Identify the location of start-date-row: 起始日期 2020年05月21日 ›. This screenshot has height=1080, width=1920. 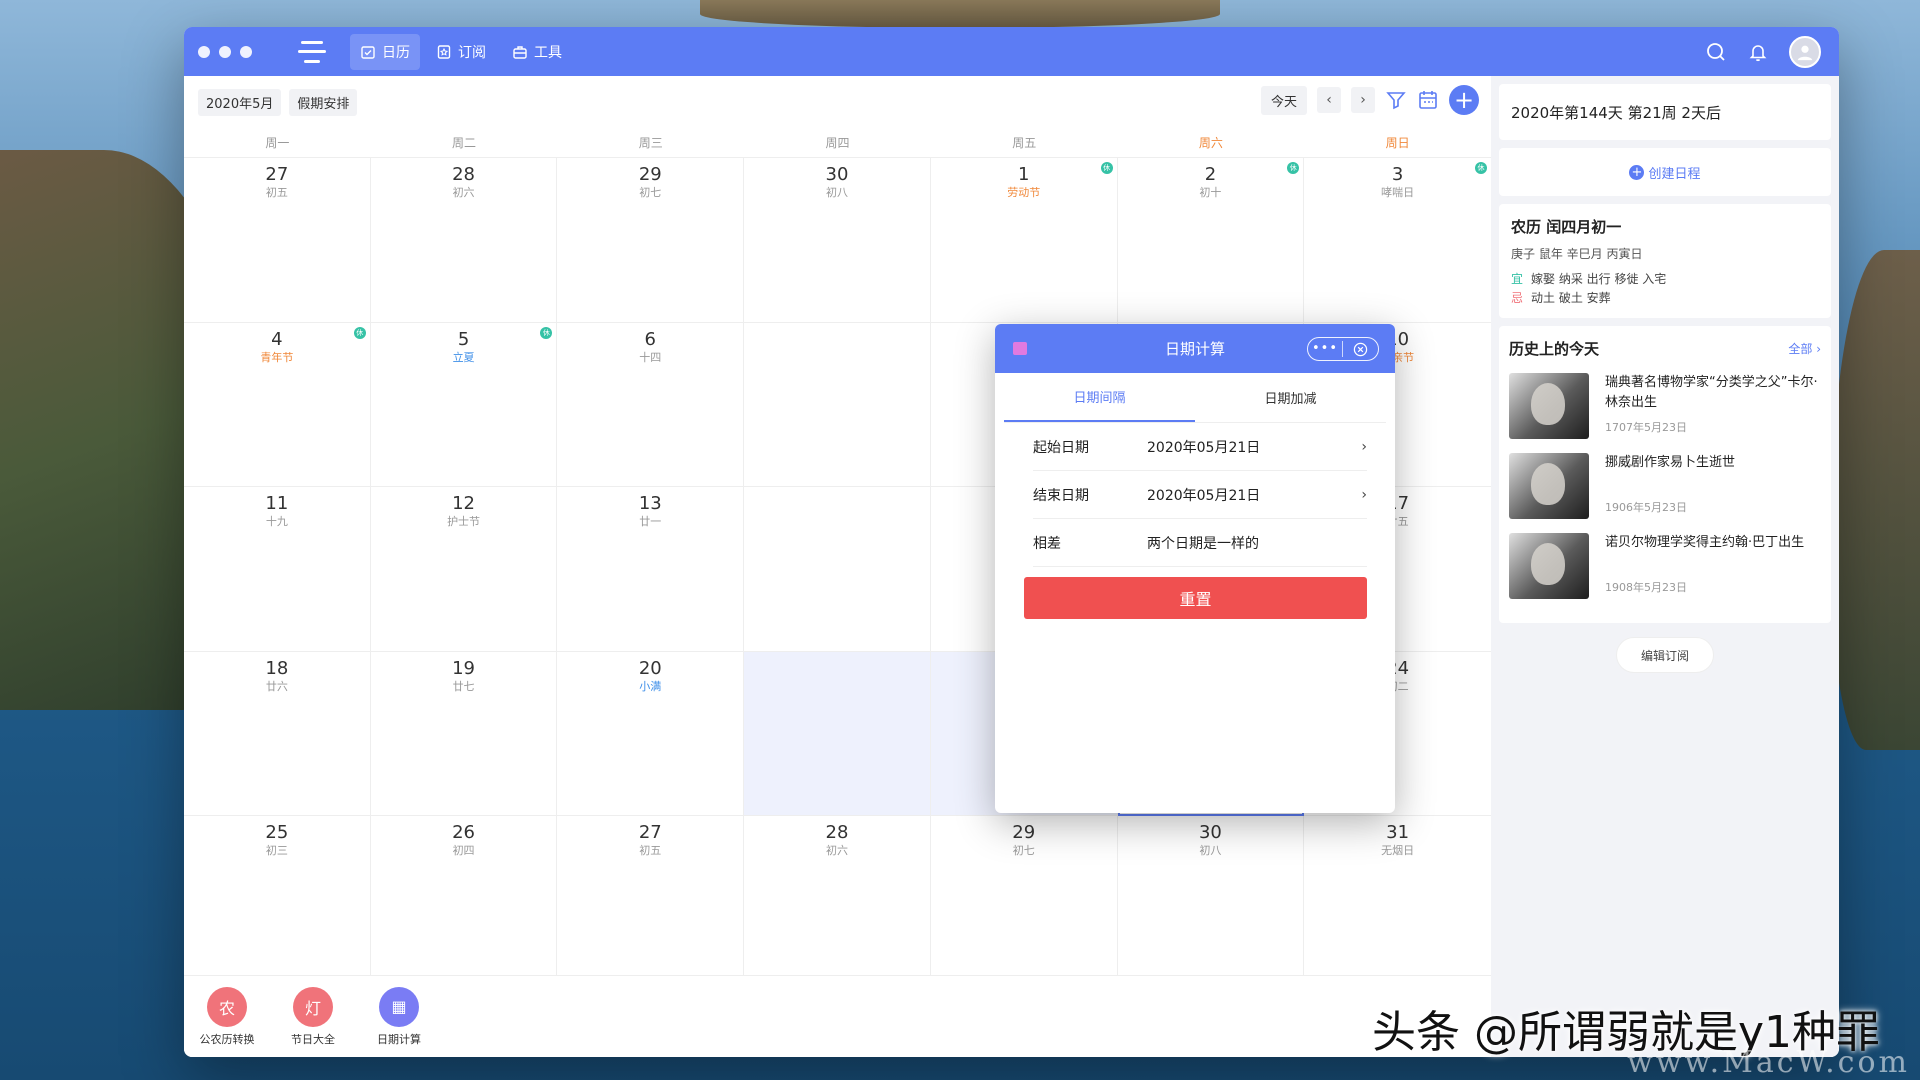
(1200, 447).